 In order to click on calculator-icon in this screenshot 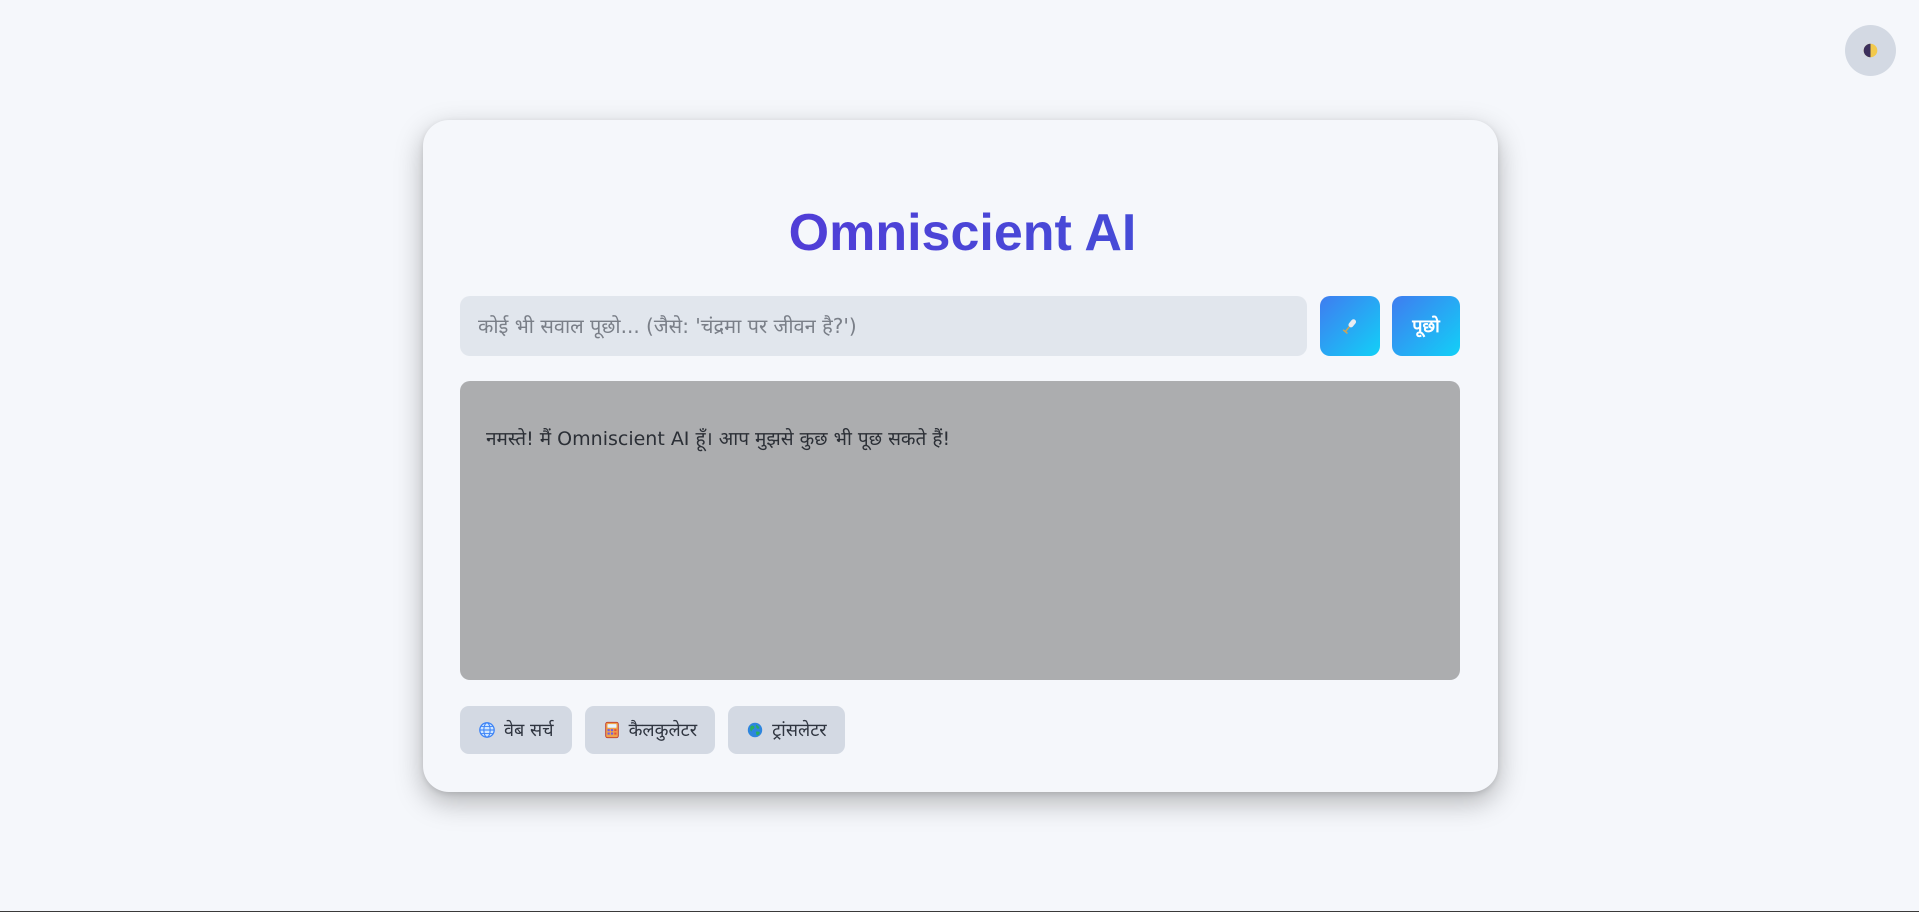, I will do `click(612, 730)`.